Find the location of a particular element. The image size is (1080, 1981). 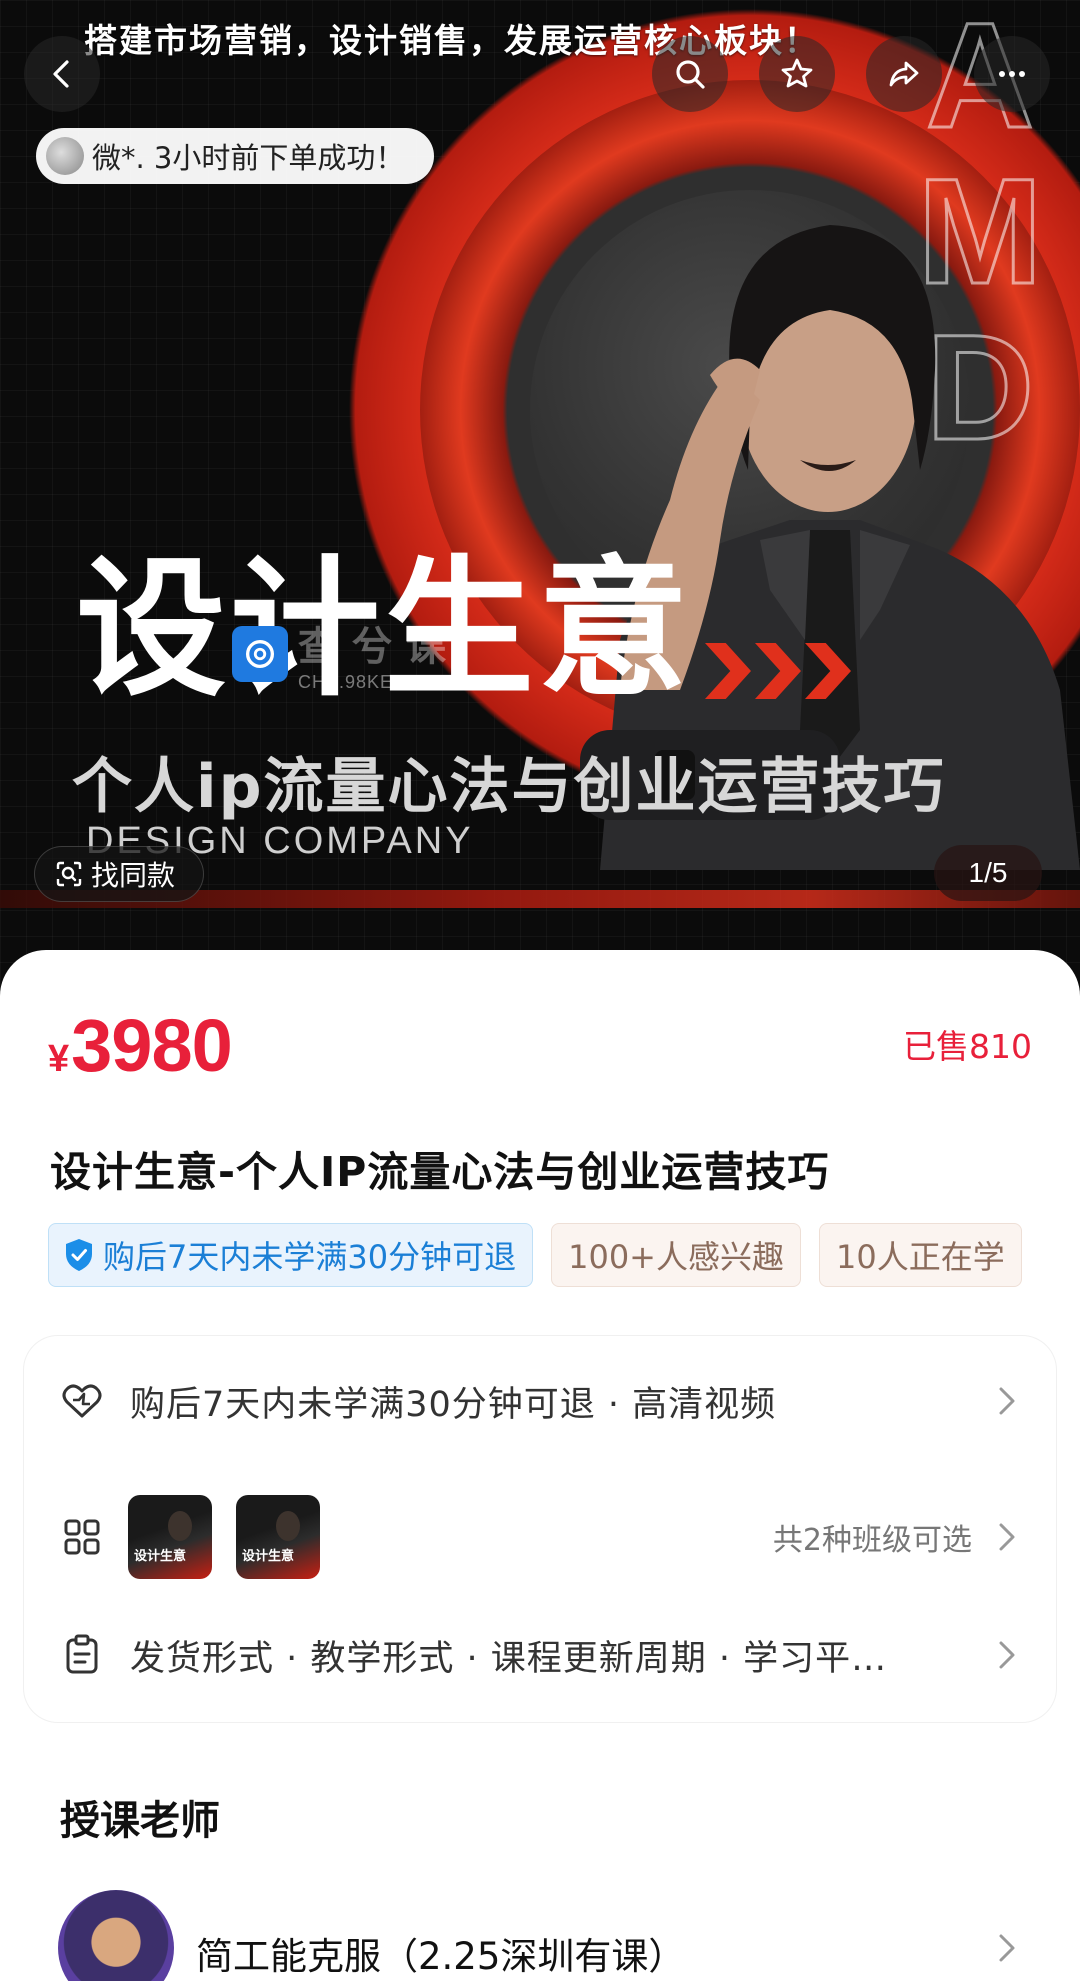

watermark-domain: CHA.98KE.COM is located at coordinates (371, 682).